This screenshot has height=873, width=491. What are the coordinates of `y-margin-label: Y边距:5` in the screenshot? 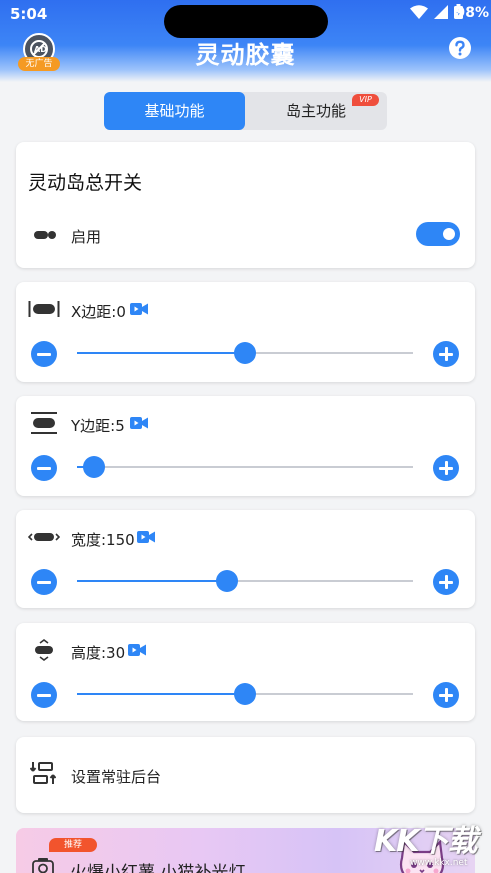 It's located at (98, 426).